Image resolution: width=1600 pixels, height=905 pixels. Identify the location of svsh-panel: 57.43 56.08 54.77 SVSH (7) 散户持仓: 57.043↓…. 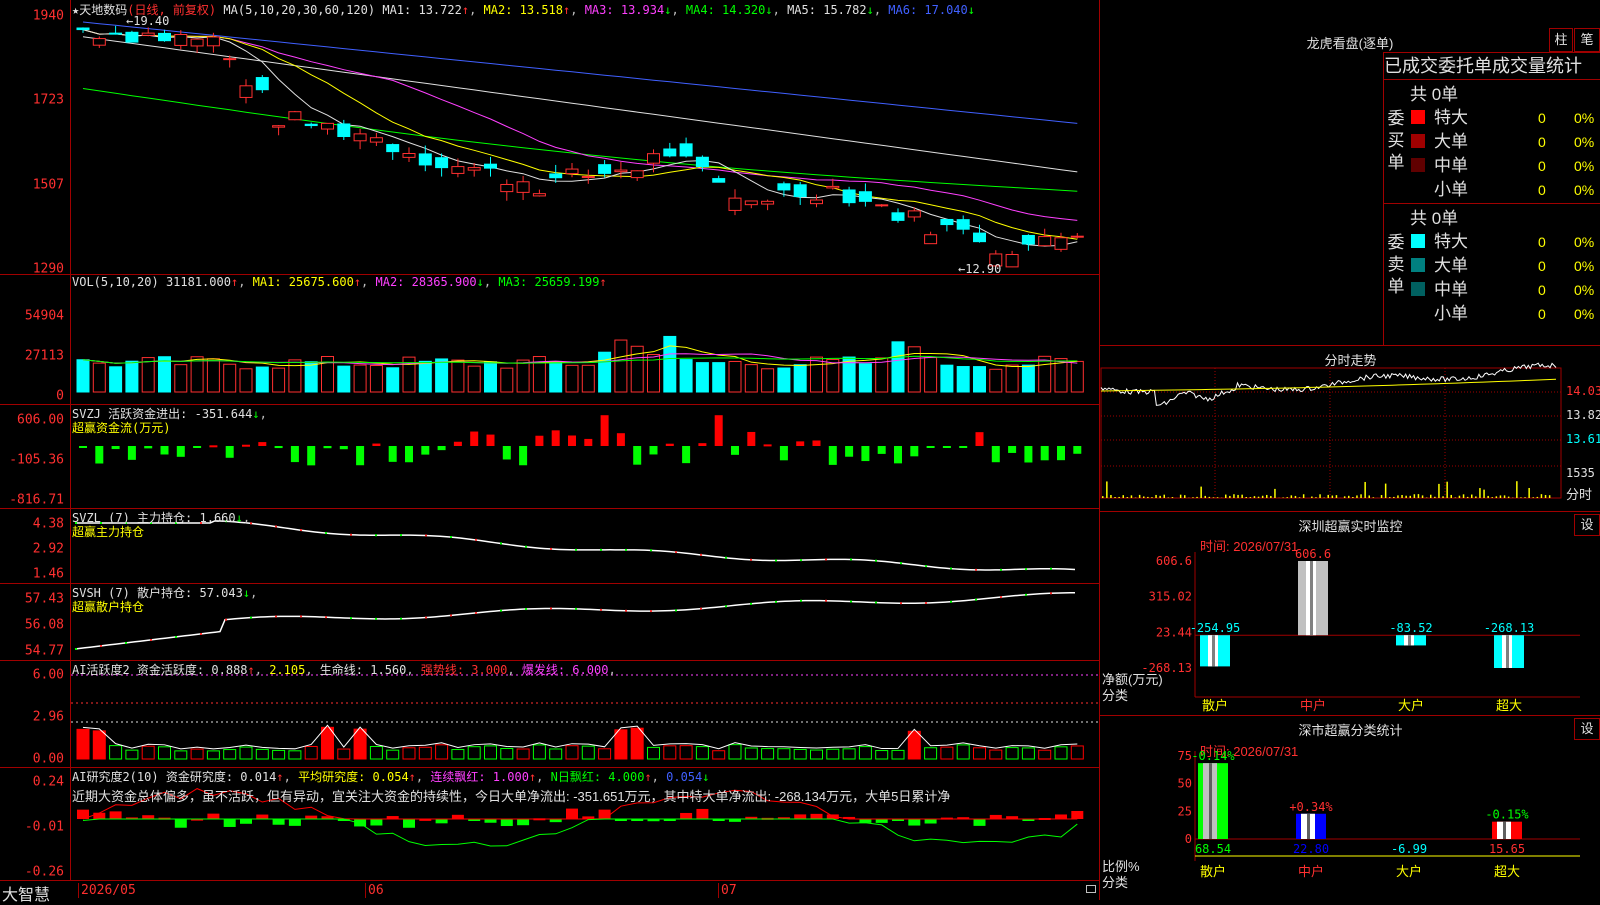
(549, 622).